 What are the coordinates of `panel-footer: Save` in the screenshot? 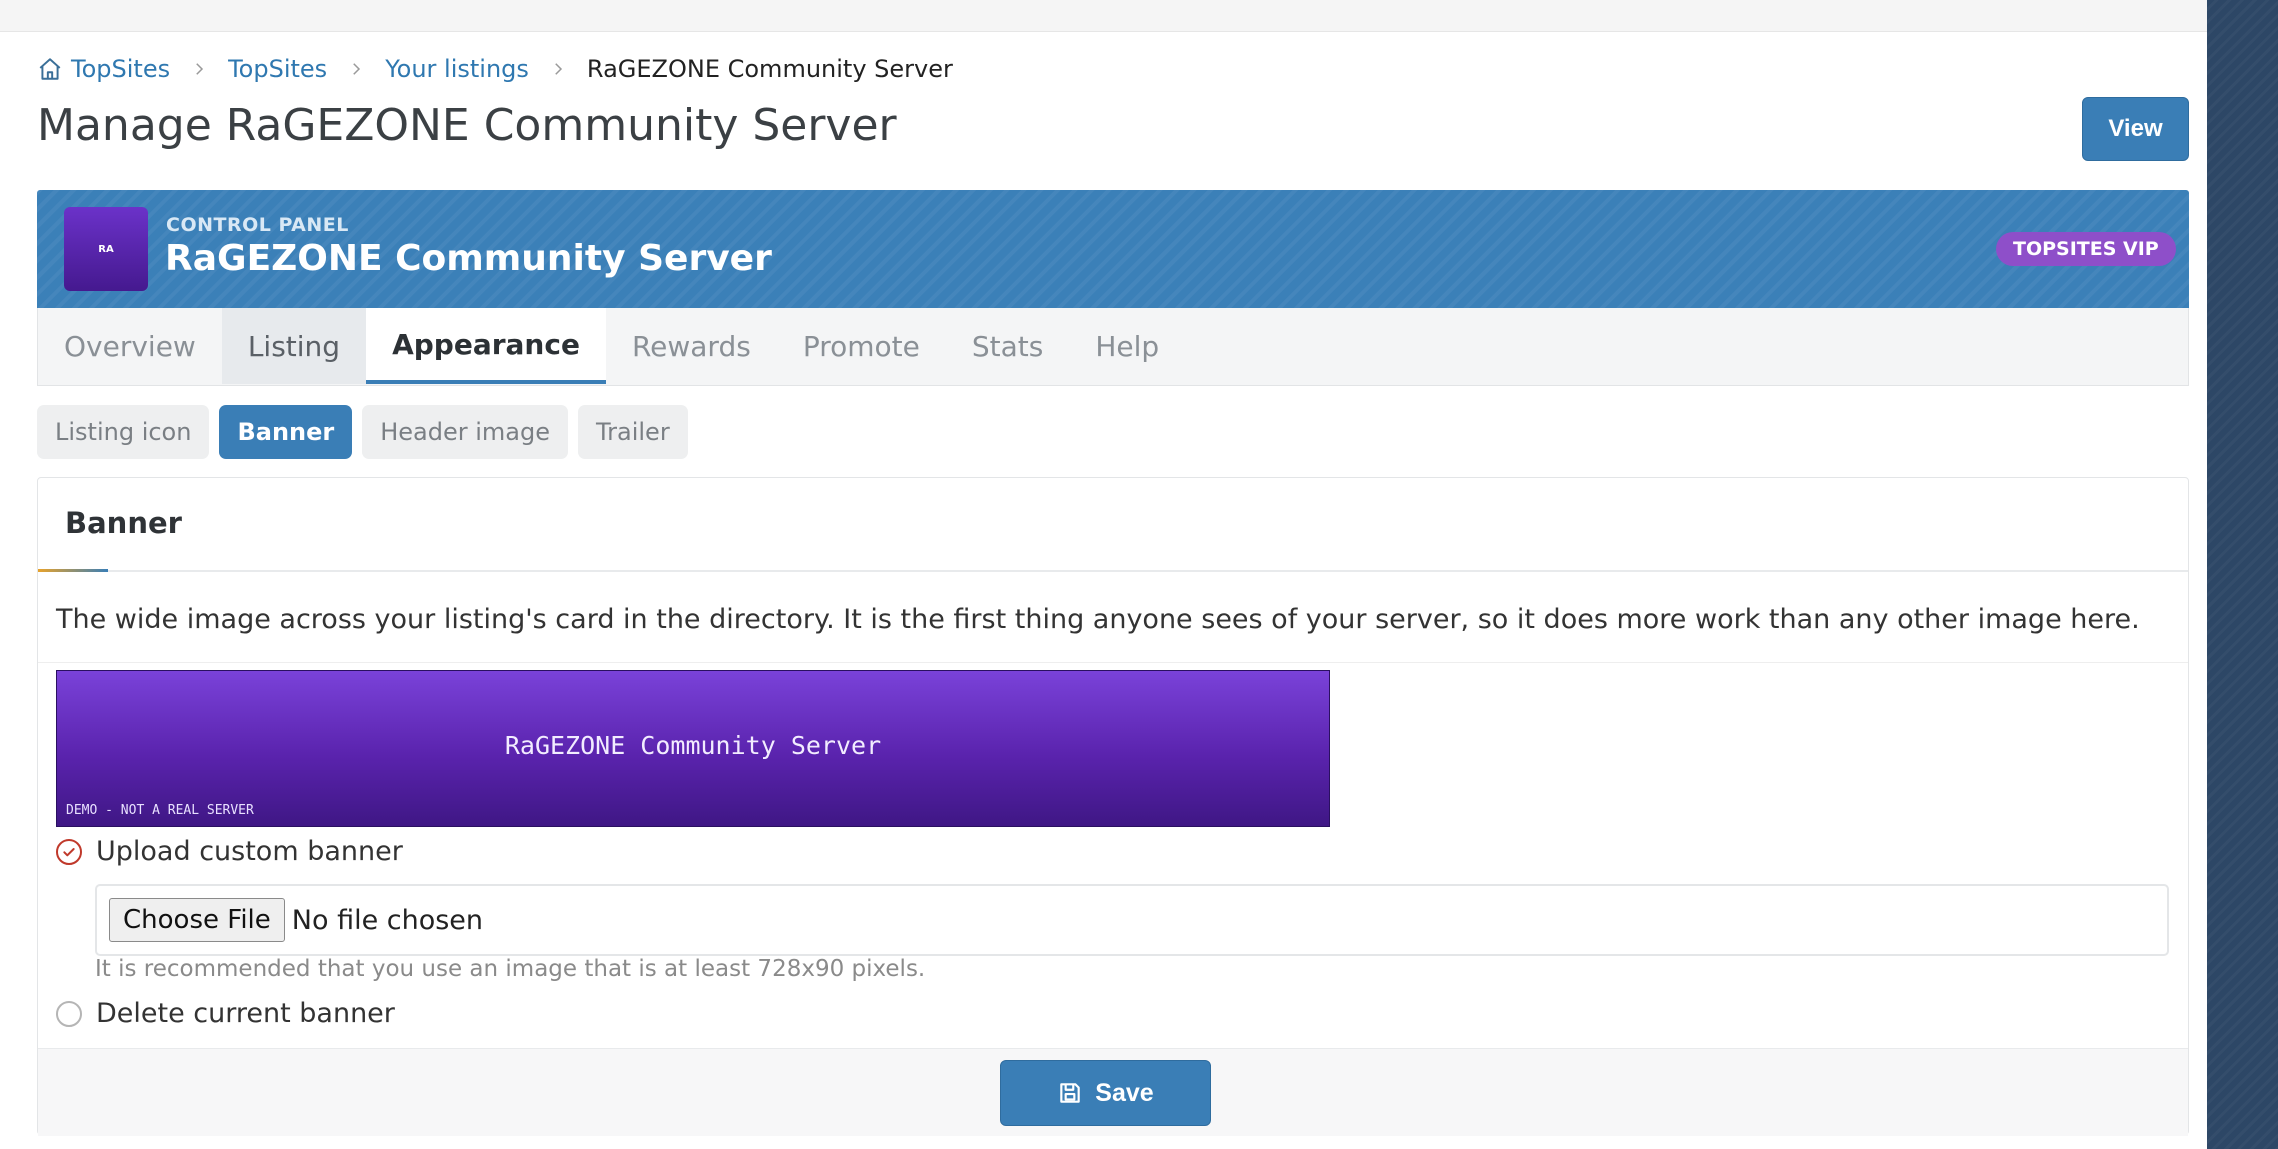 It's located at (1113, 1092).